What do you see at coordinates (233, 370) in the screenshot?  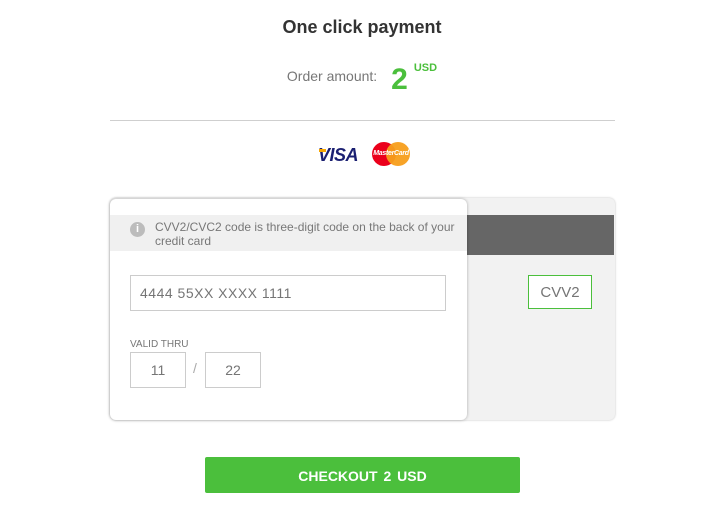 I see `expiry-year-input` at bounding box center [233, 370].